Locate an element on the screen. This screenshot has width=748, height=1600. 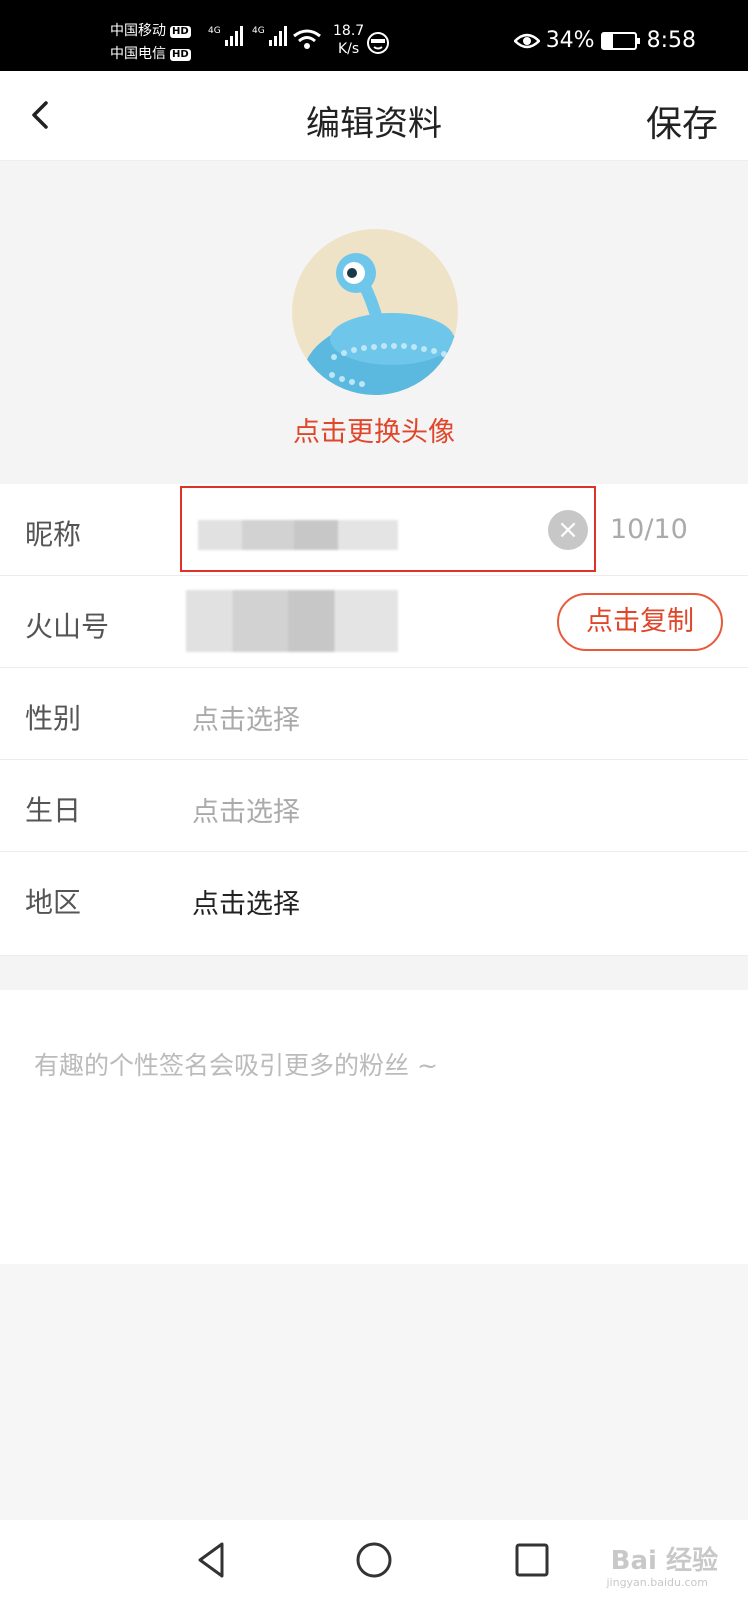
top-bar: 编辑资料 保存 is located at coordinates (374, 116).